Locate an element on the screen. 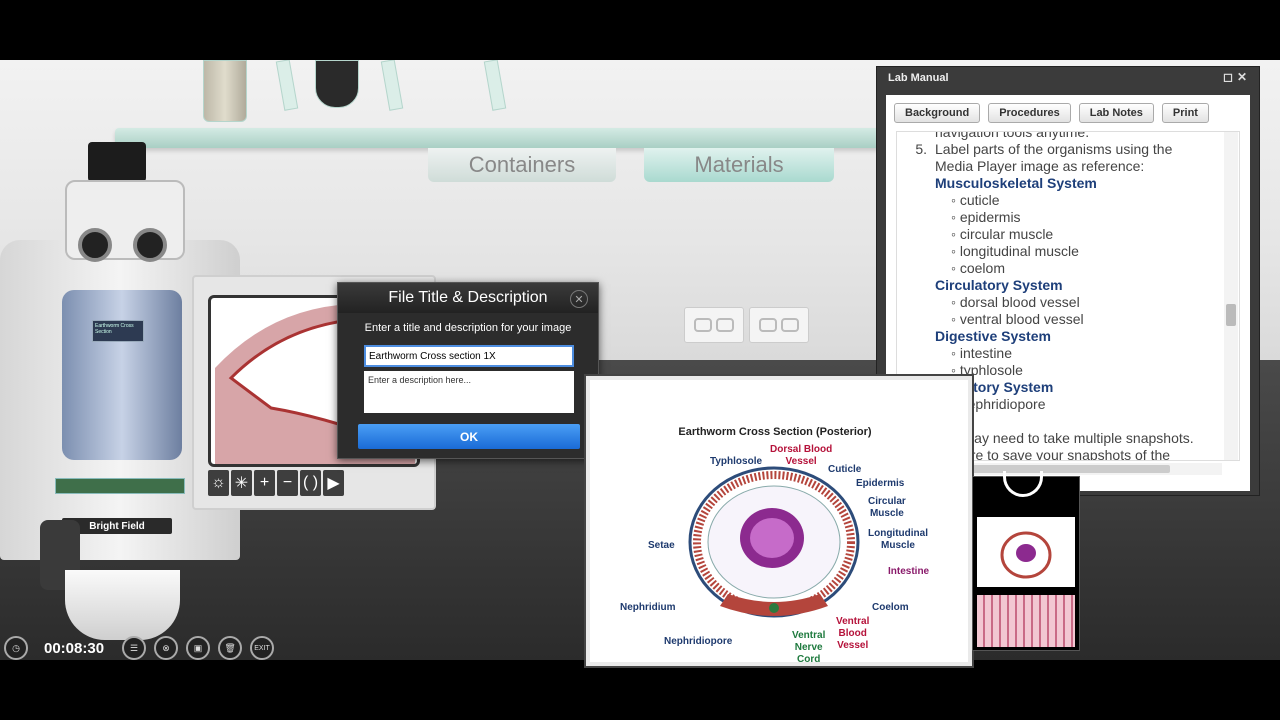  label-epidermis: Epidermis is located at coordinates (880, 483).